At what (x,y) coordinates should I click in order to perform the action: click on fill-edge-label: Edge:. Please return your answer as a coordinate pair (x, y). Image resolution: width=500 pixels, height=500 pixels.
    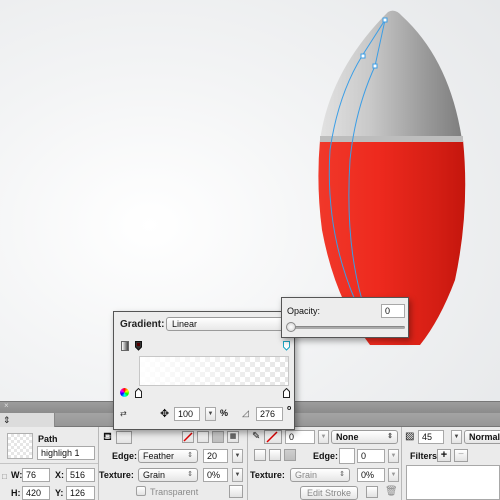
    Looking at the image, I should click on (125, 456).